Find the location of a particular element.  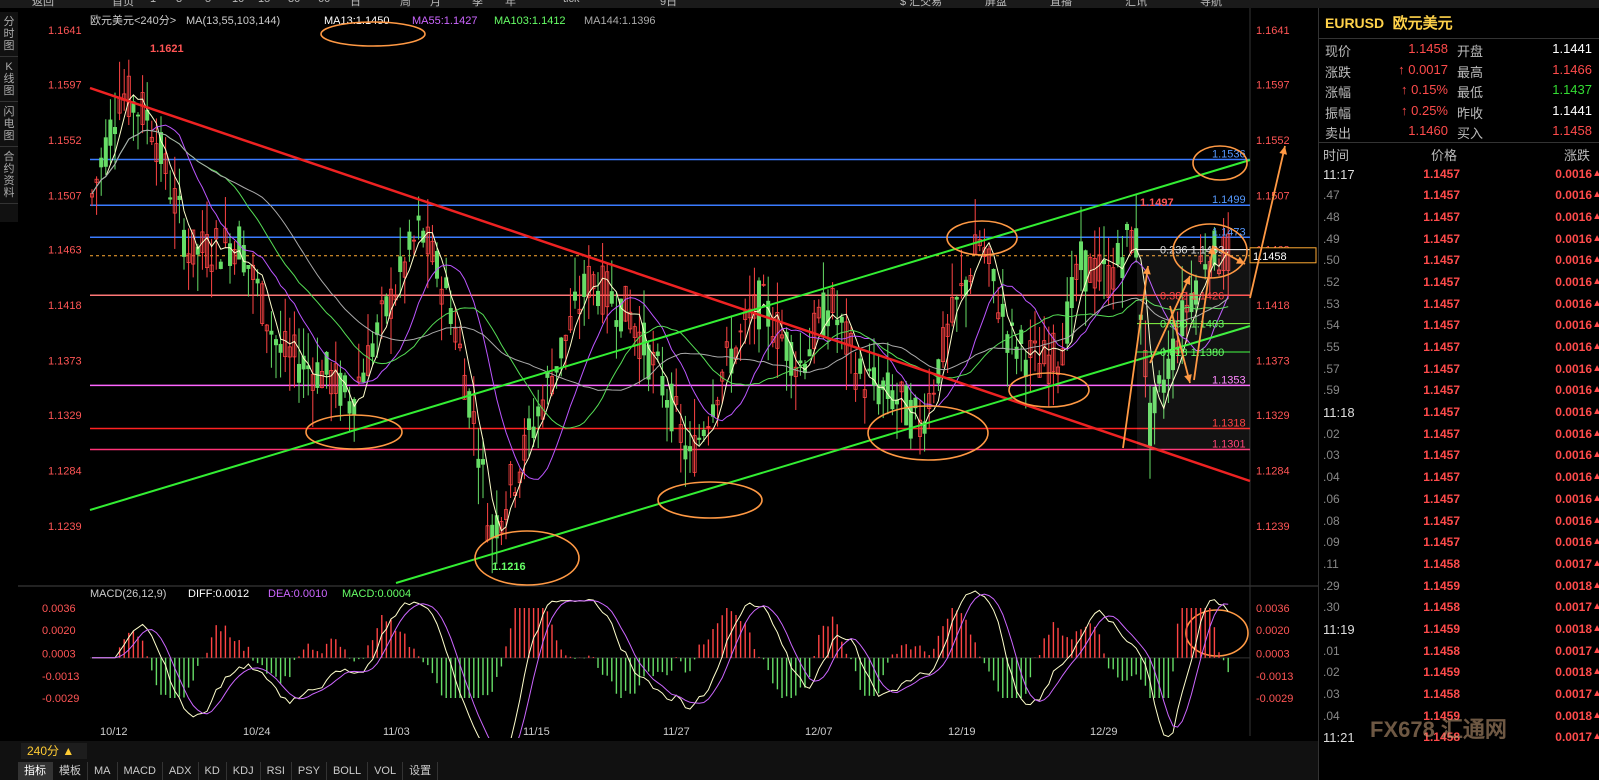

indicator-tab-8: PSY is located at coordinates (309, 771).